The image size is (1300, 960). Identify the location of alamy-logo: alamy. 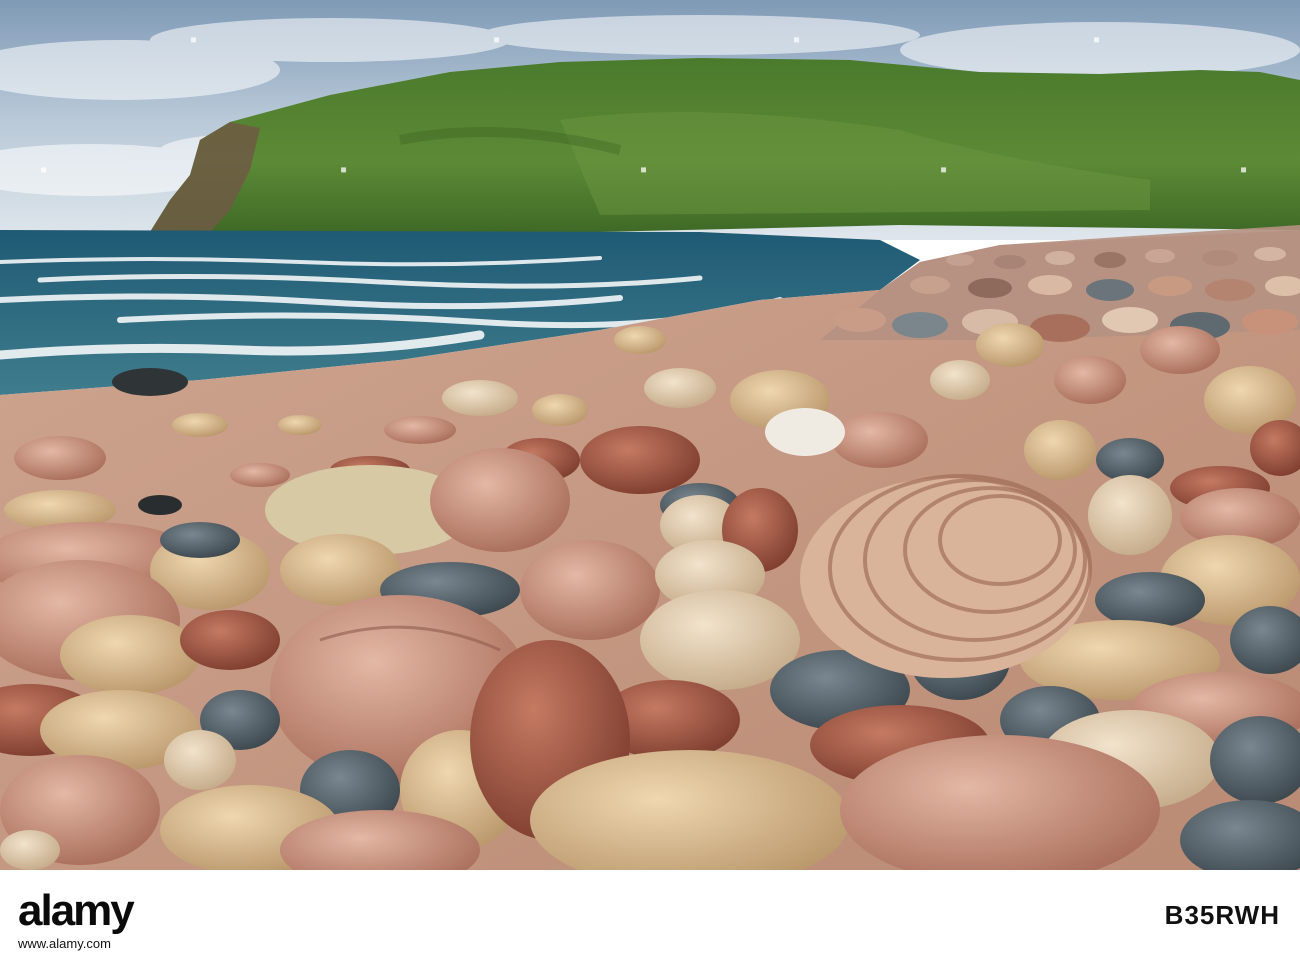
(76, 911).